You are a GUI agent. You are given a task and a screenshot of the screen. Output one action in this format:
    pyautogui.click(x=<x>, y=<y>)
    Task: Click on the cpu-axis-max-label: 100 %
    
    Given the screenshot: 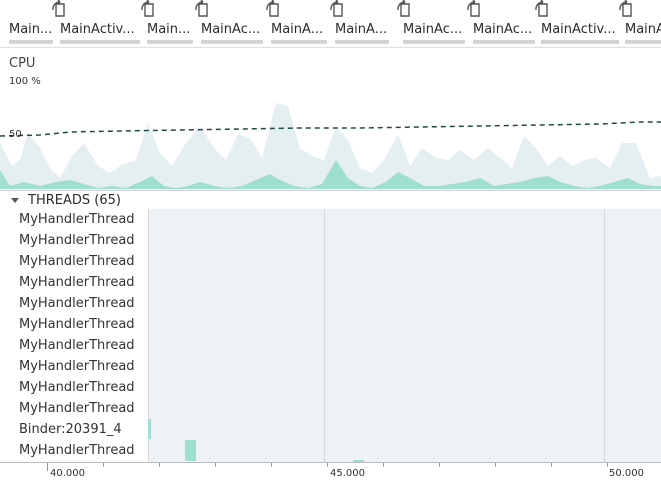 What is the action you would take?
    pyautogui.click(x=25, y=81)
    